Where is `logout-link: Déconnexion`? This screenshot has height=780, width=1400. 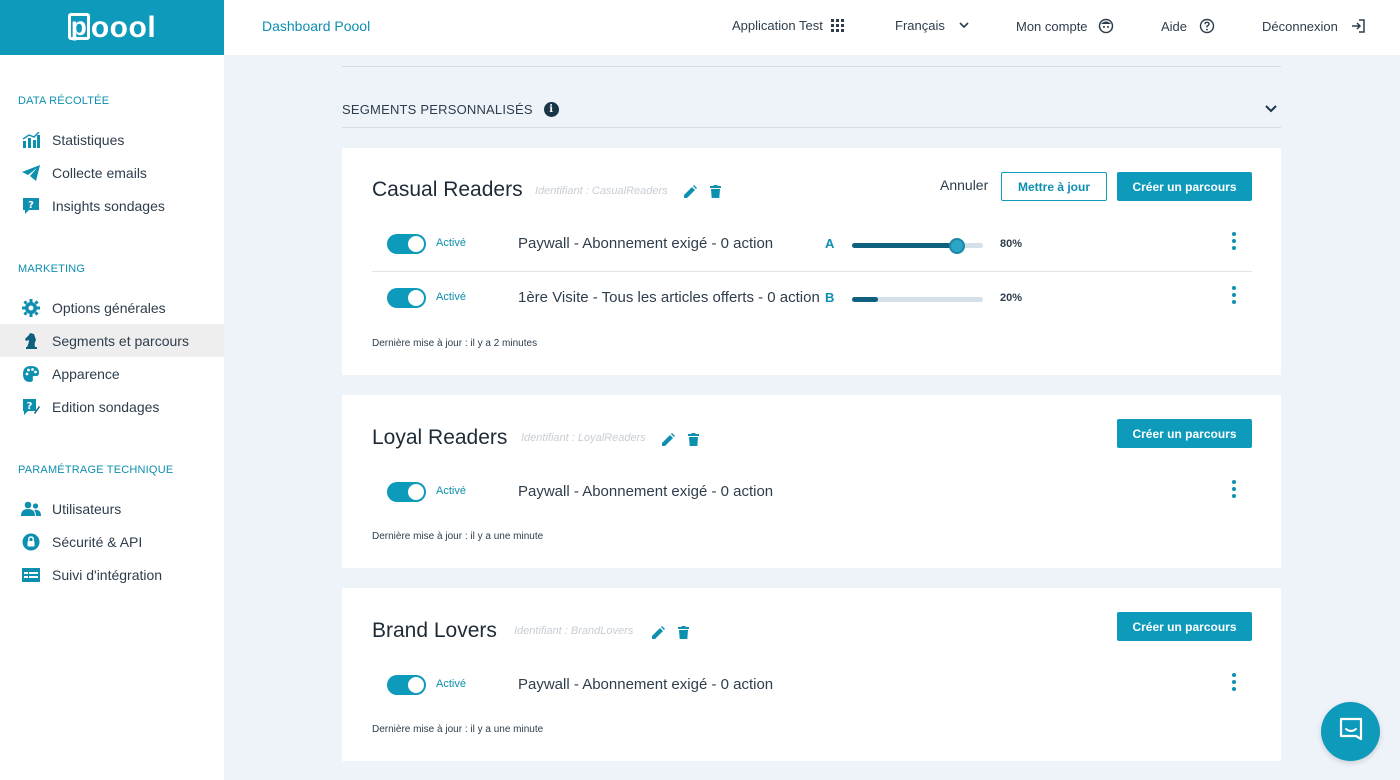
logout-link: Déconnexion is located at coordinates (1314, 26).